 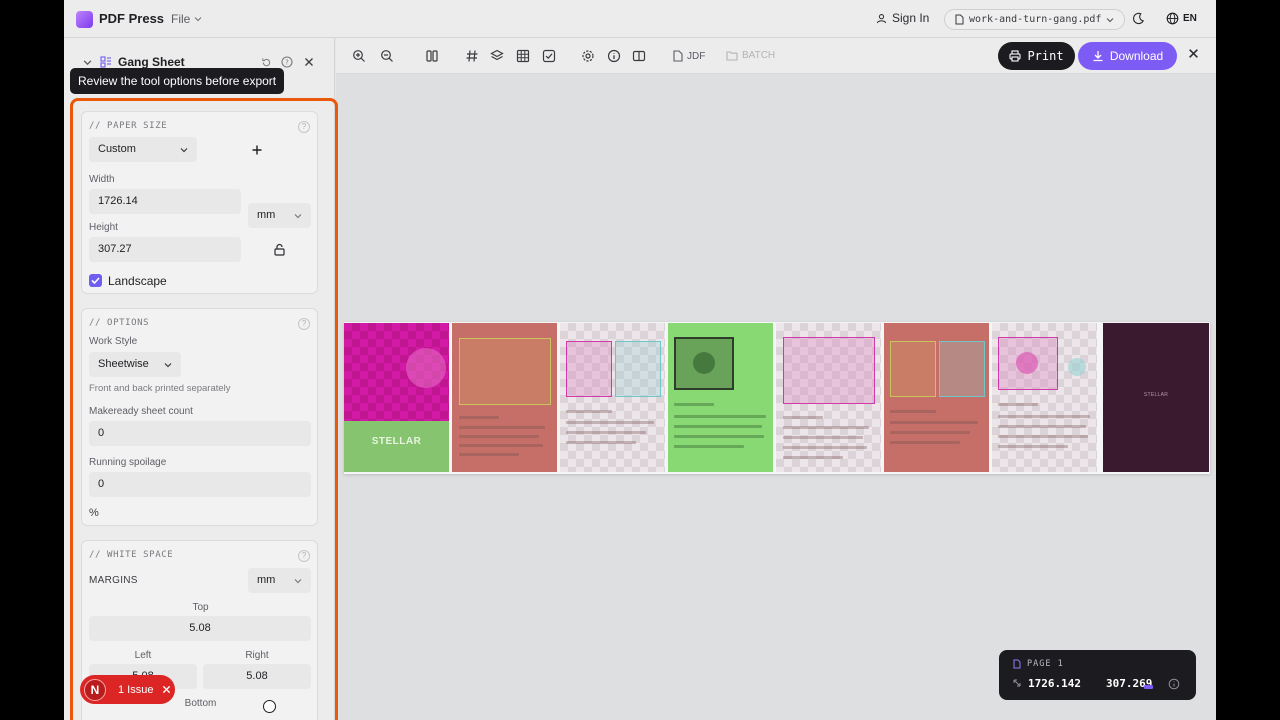 What do you see at coordinates (523, 56) in the screenshot?
I see `grid-icon` at bounding box center [523, 56].